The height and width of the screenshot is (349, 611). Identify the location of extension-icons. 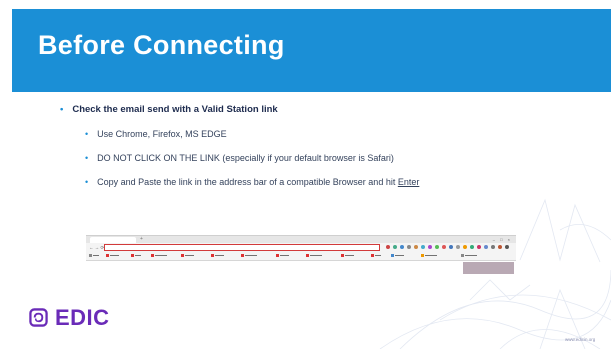
(448, 247).